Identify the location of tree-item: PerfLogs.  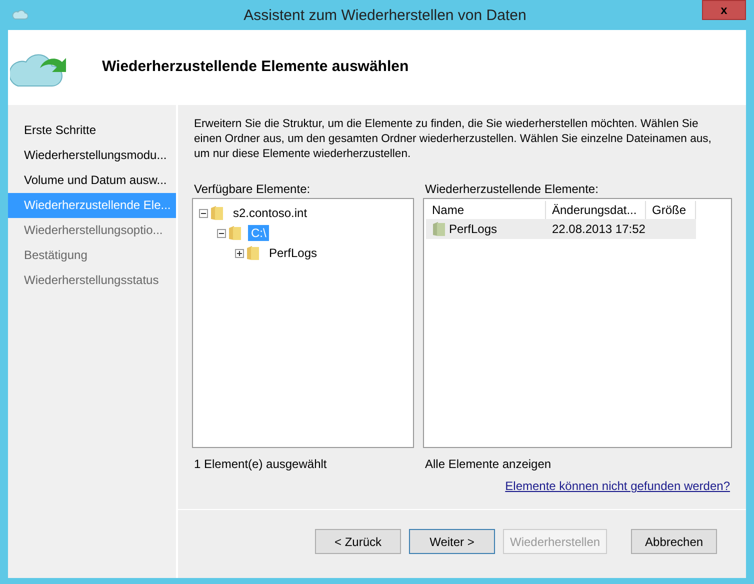
(293, 253).